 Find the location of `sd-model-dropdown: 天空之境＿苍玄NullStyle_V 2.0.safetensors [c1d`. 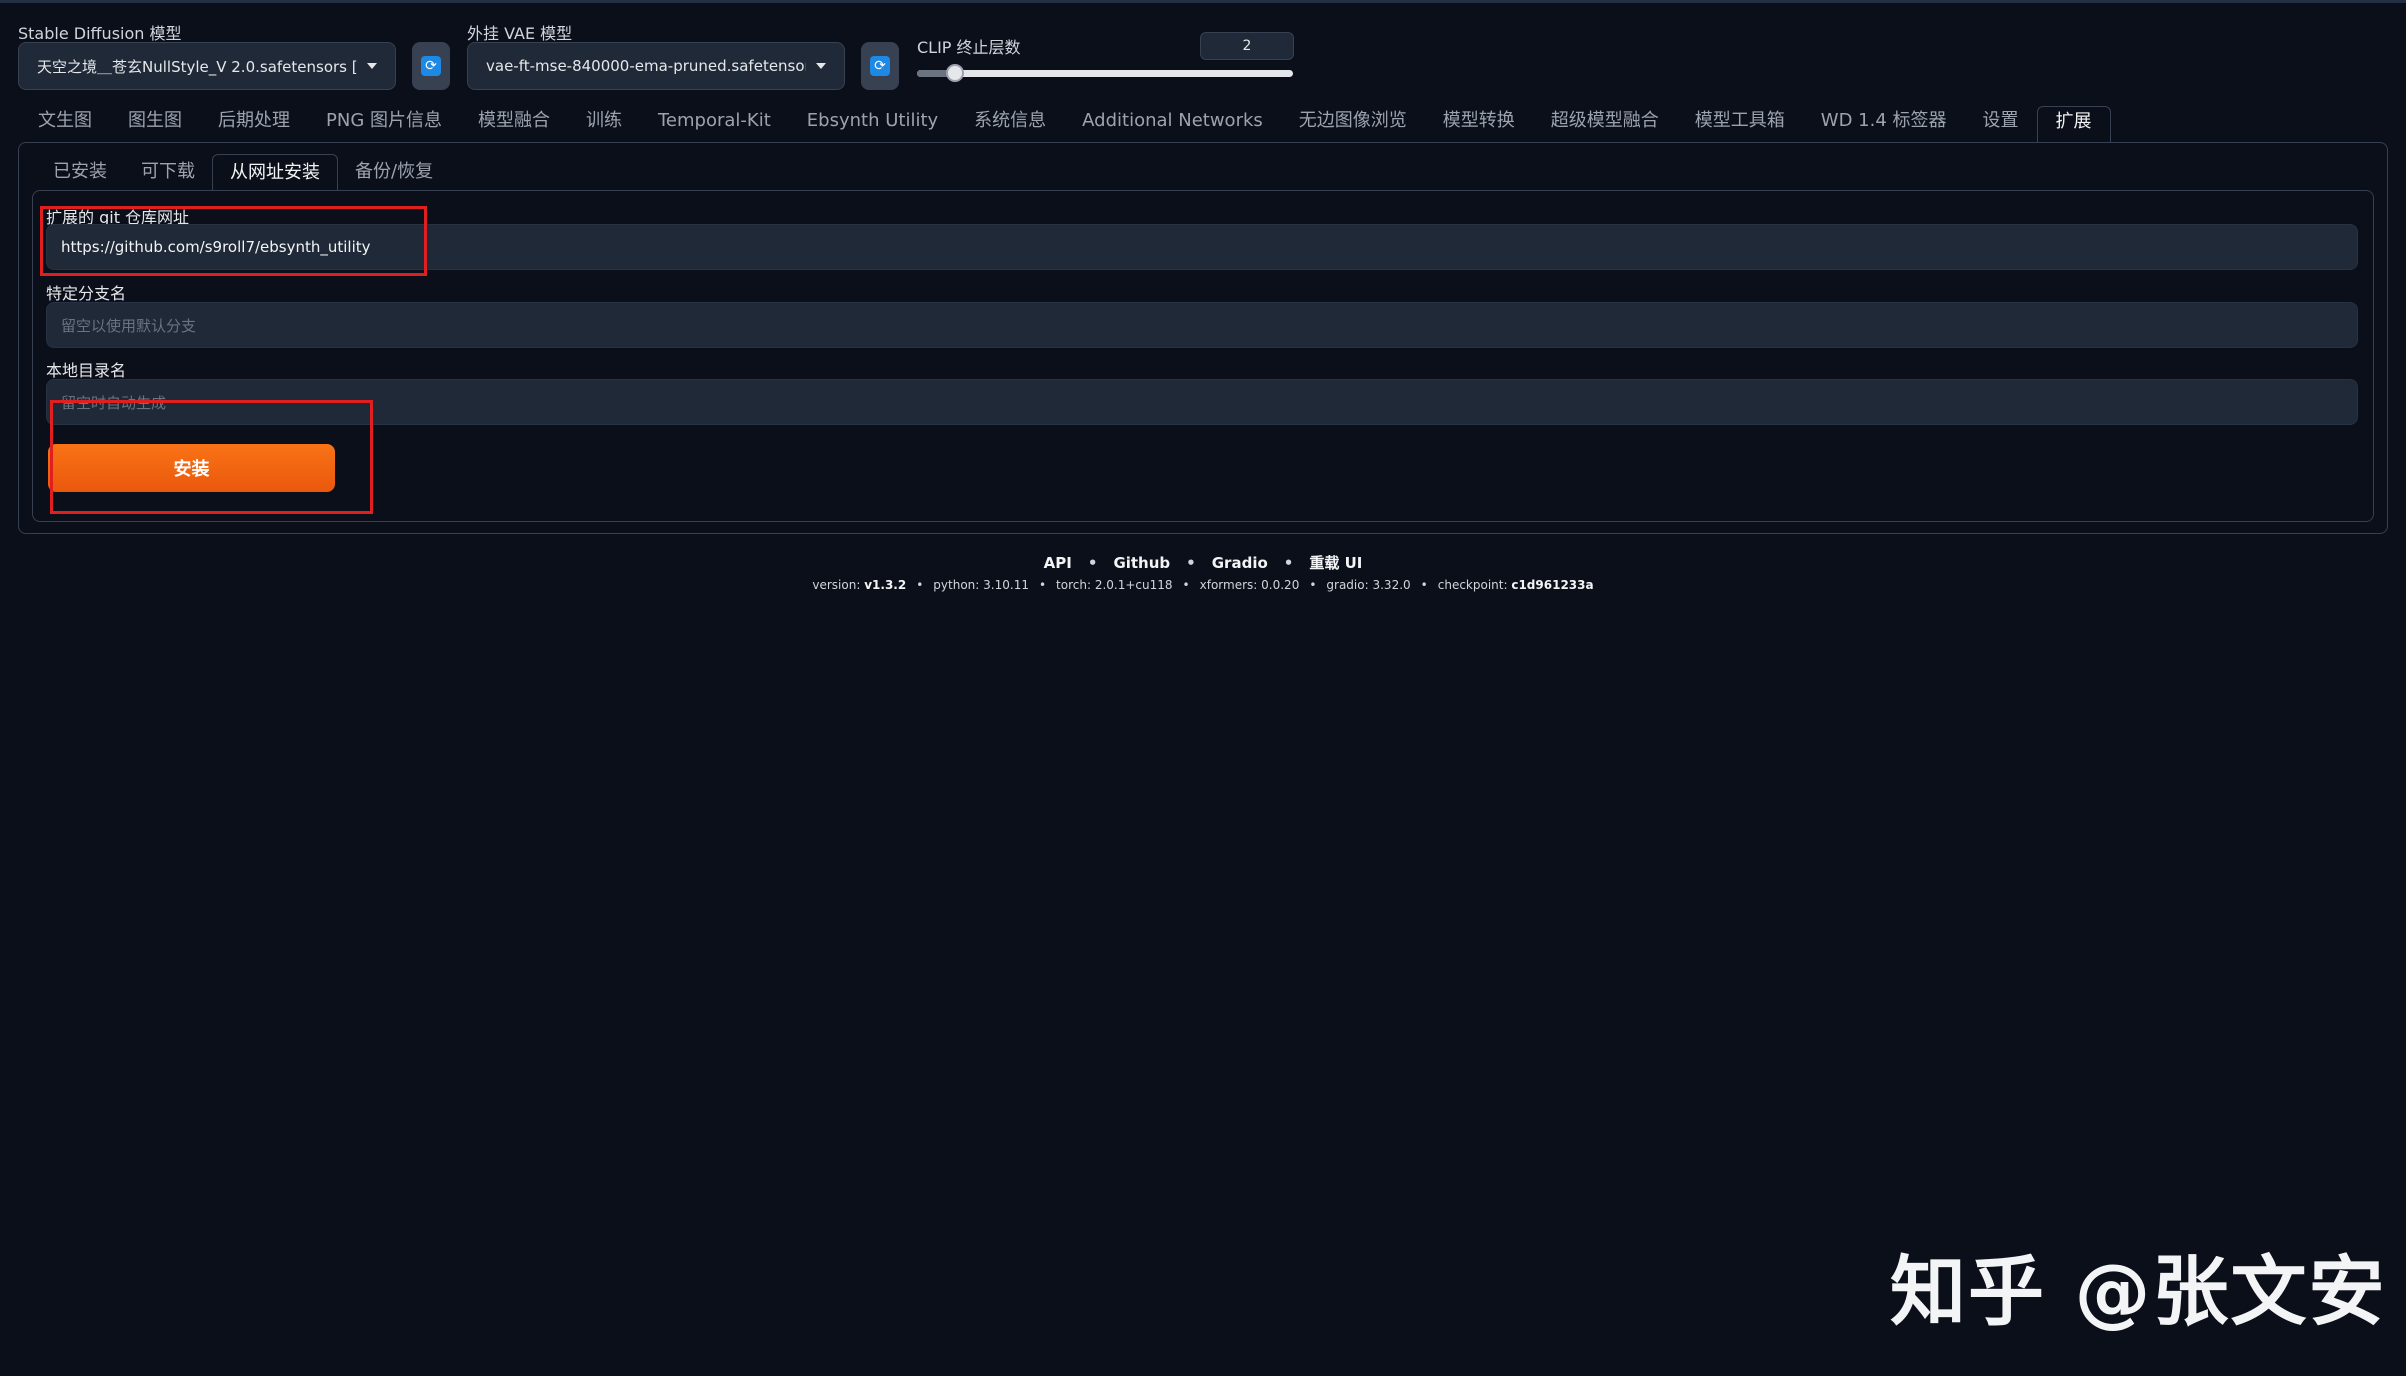

sd-model-dropdown: 天空之境＿苍玄NullStyle_V 2.0.safetensors [c1d is located at coordinates (207, 66).